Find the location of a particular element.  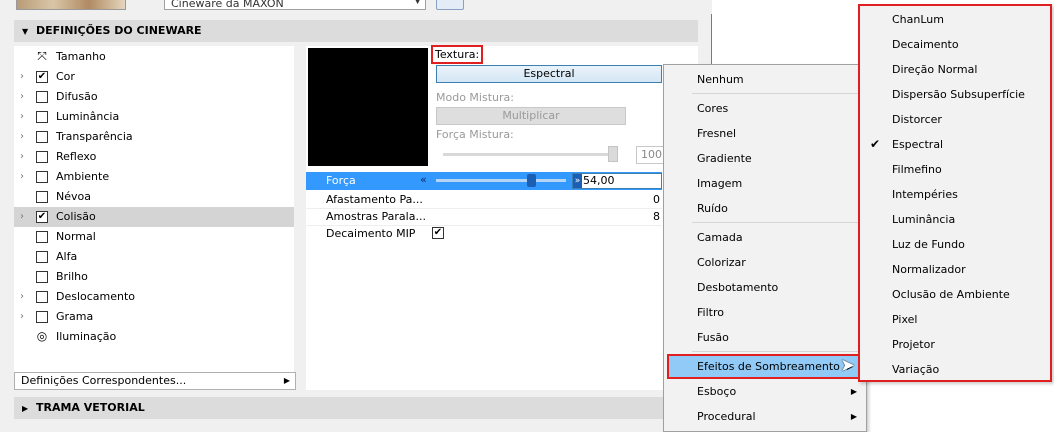

strength-slider-handle is located at coordinates (531, 180).